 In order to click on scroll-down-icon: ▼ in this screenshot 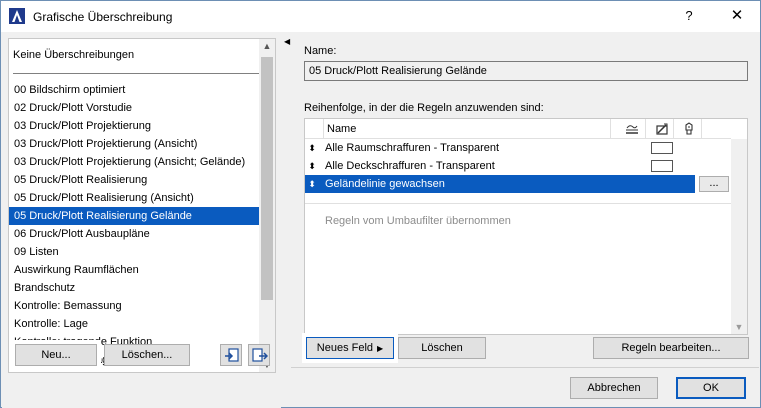, I will do `click(739, 327)`.